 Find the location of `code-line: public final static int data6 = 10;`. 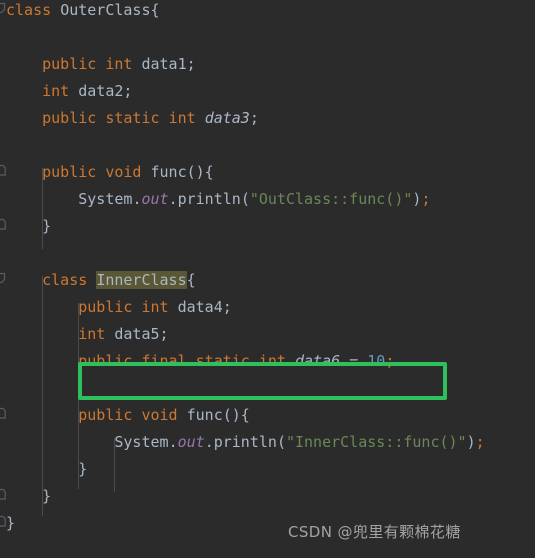

code-line: public final static int data6 = 10; is located at coordinates (200, 361).